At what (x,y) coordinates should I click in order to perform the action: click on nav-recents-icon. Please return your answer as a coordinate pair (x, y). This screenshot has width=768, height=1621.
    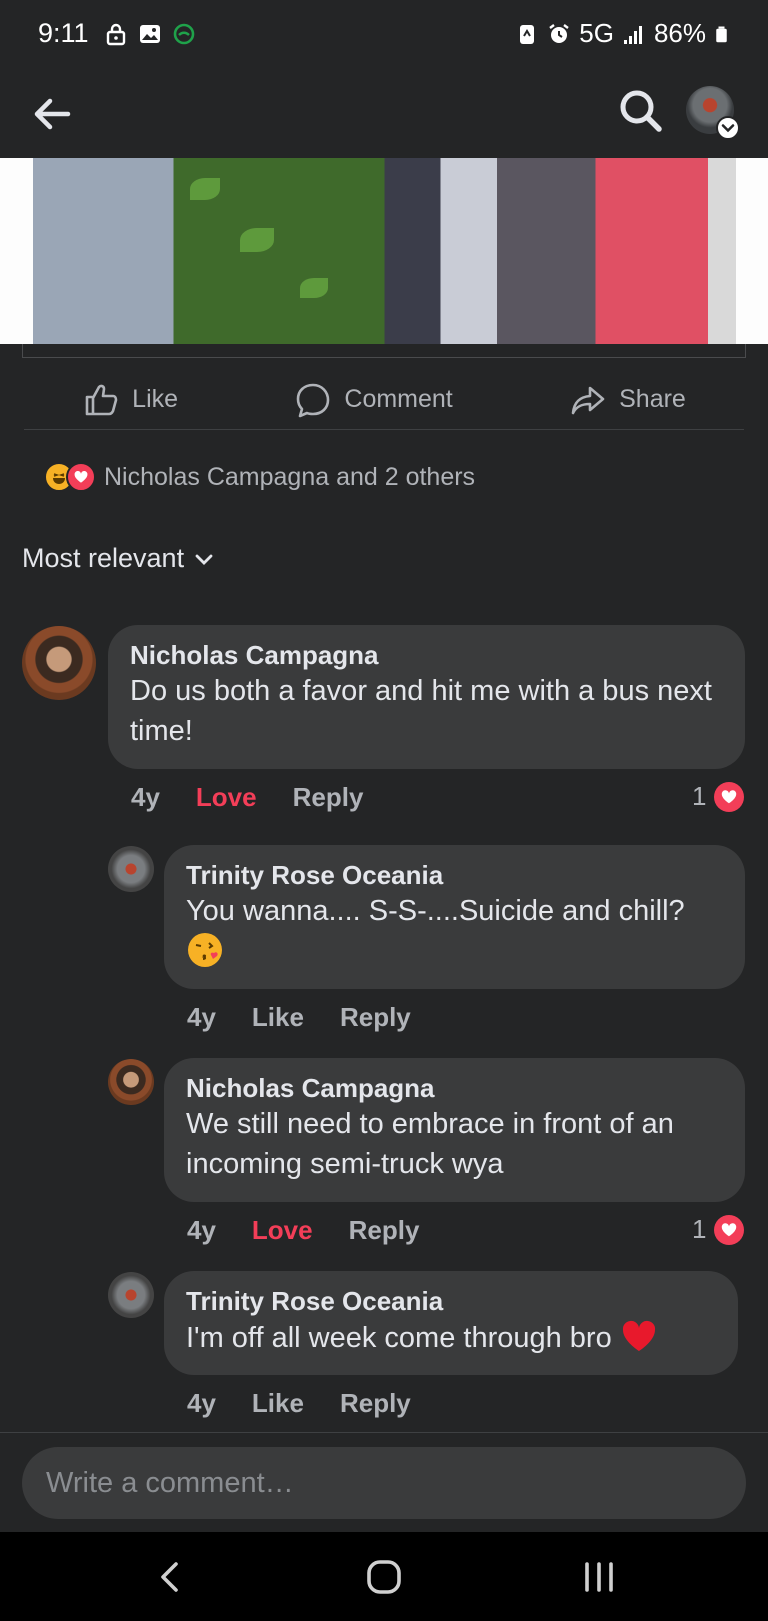
    Looking at the image, I should click on (599, 1577).